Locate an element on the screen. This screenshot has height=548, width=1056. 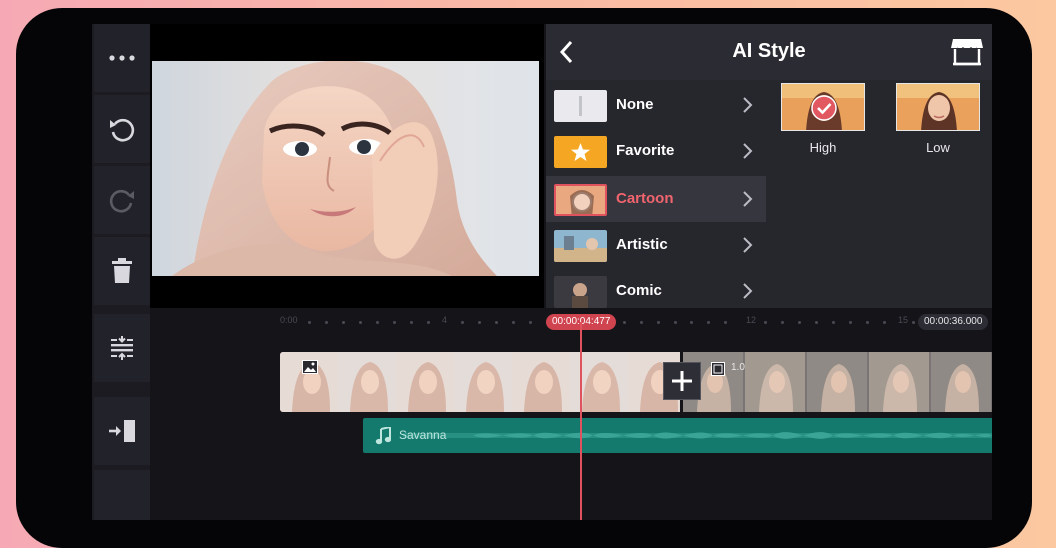
panel-title: AI Style is located at coordinates (769, 51).